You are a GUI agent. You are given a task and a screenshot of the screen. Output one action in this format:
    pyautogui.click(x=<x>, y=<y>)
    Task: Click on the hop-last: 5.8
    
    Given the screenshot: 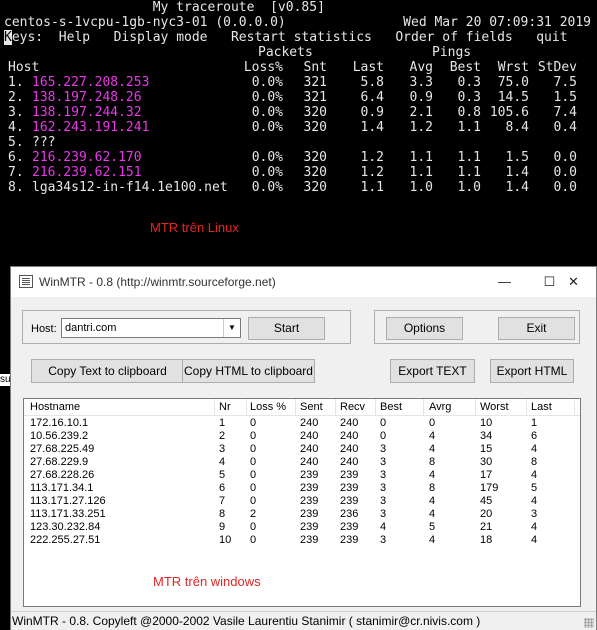 What is the action you would take?
    pyautogui.click(x=372, y=82)
    